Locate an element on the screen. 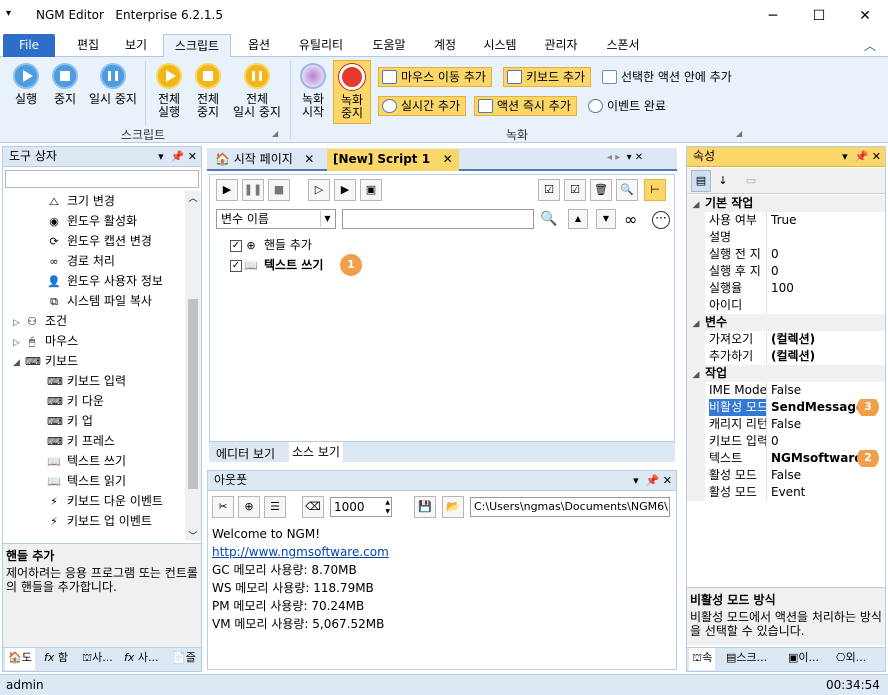 This screenshot has height=695, width=888. toolbox-item: ⌨ 키 프레스 is located at coordinates (94, 441).